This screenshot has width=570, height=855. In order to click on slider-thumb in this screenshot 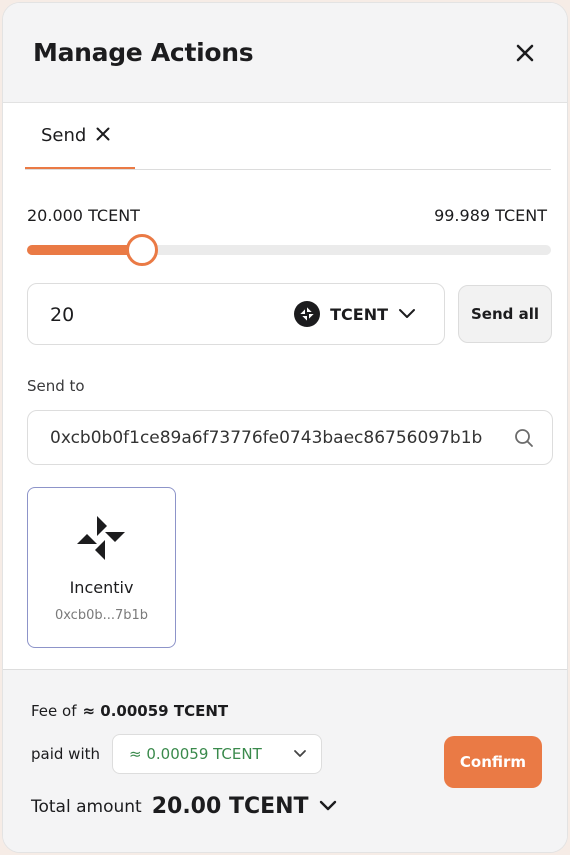, I will do `click(142, 250)`.